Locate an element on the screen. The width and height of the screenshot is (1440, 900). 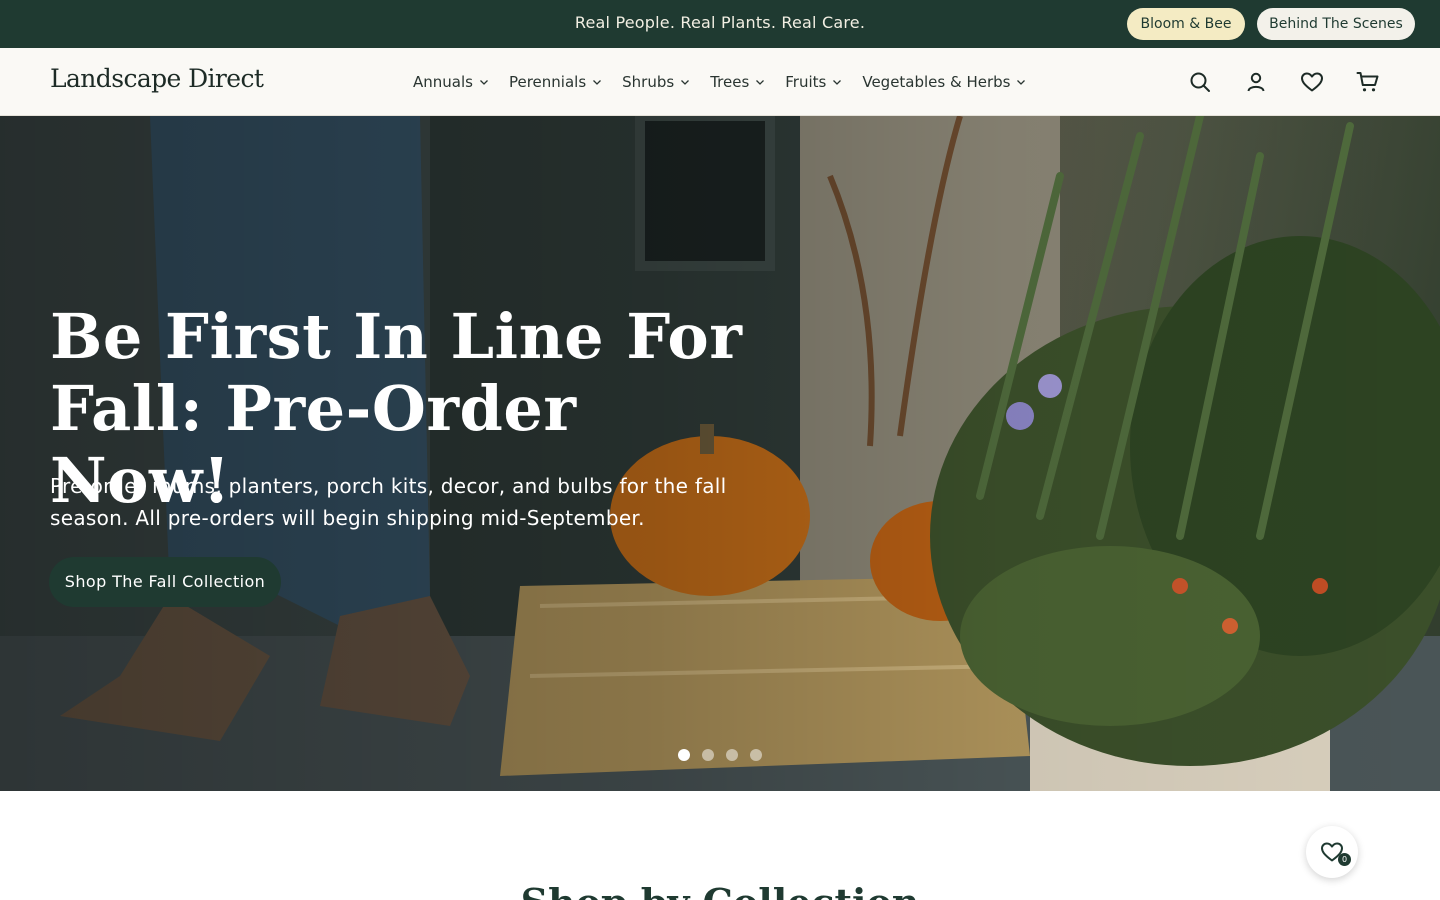
section-heading: Shop by Collection is located at coordinates (720, 890).